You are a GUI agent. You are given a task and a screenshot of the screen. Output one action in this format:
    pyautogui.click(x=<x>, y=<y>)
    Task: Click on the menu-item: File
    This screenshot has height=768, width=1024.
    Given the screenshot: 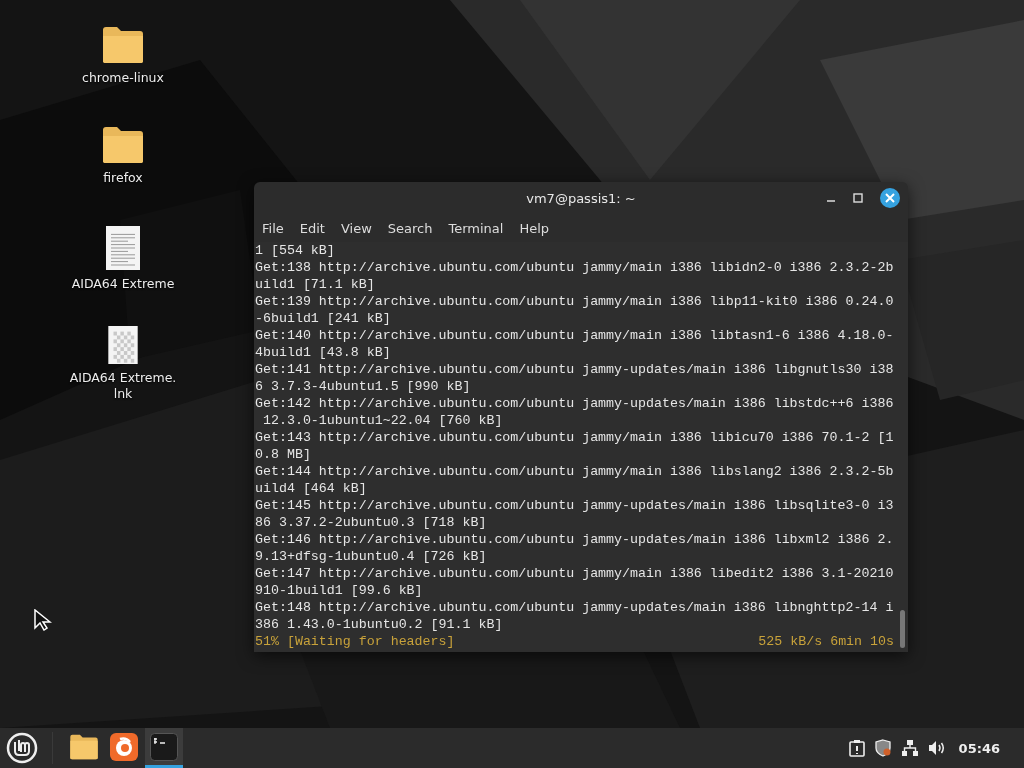 What is the action you would take?
    pyautogui.click(x=273, y=228)
    